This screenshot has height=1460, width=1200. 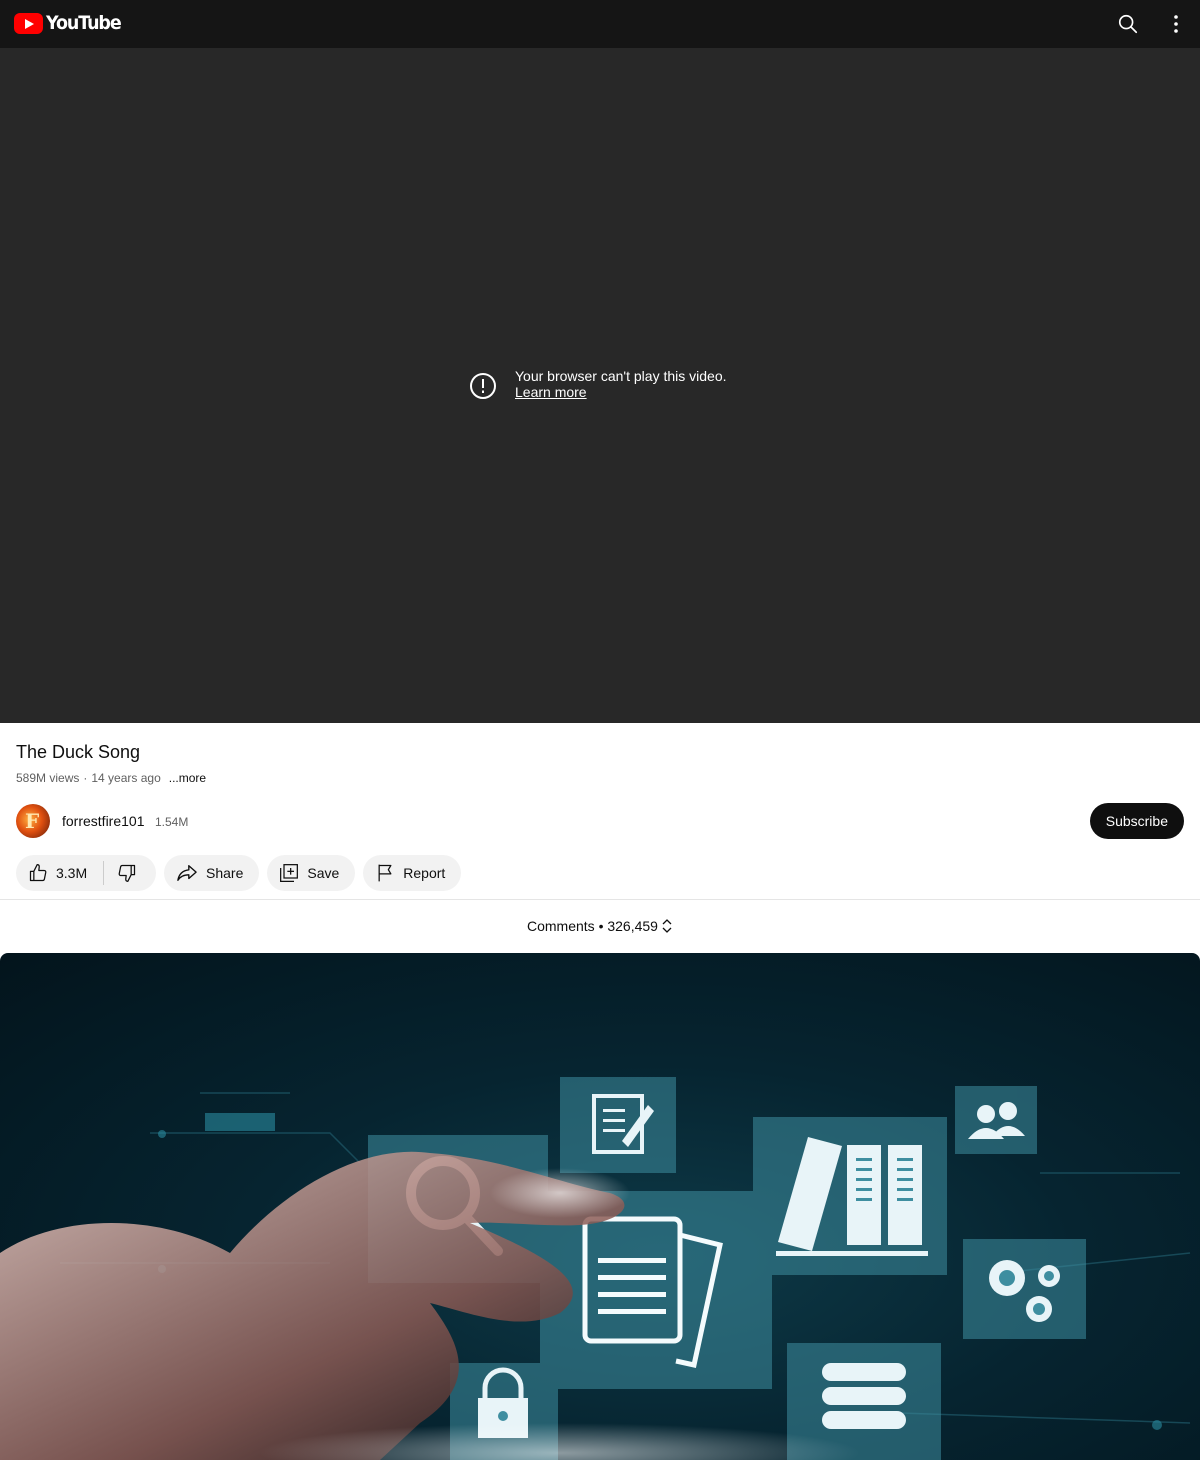 I want to click on dislike-button, so click(x=127, y=873).